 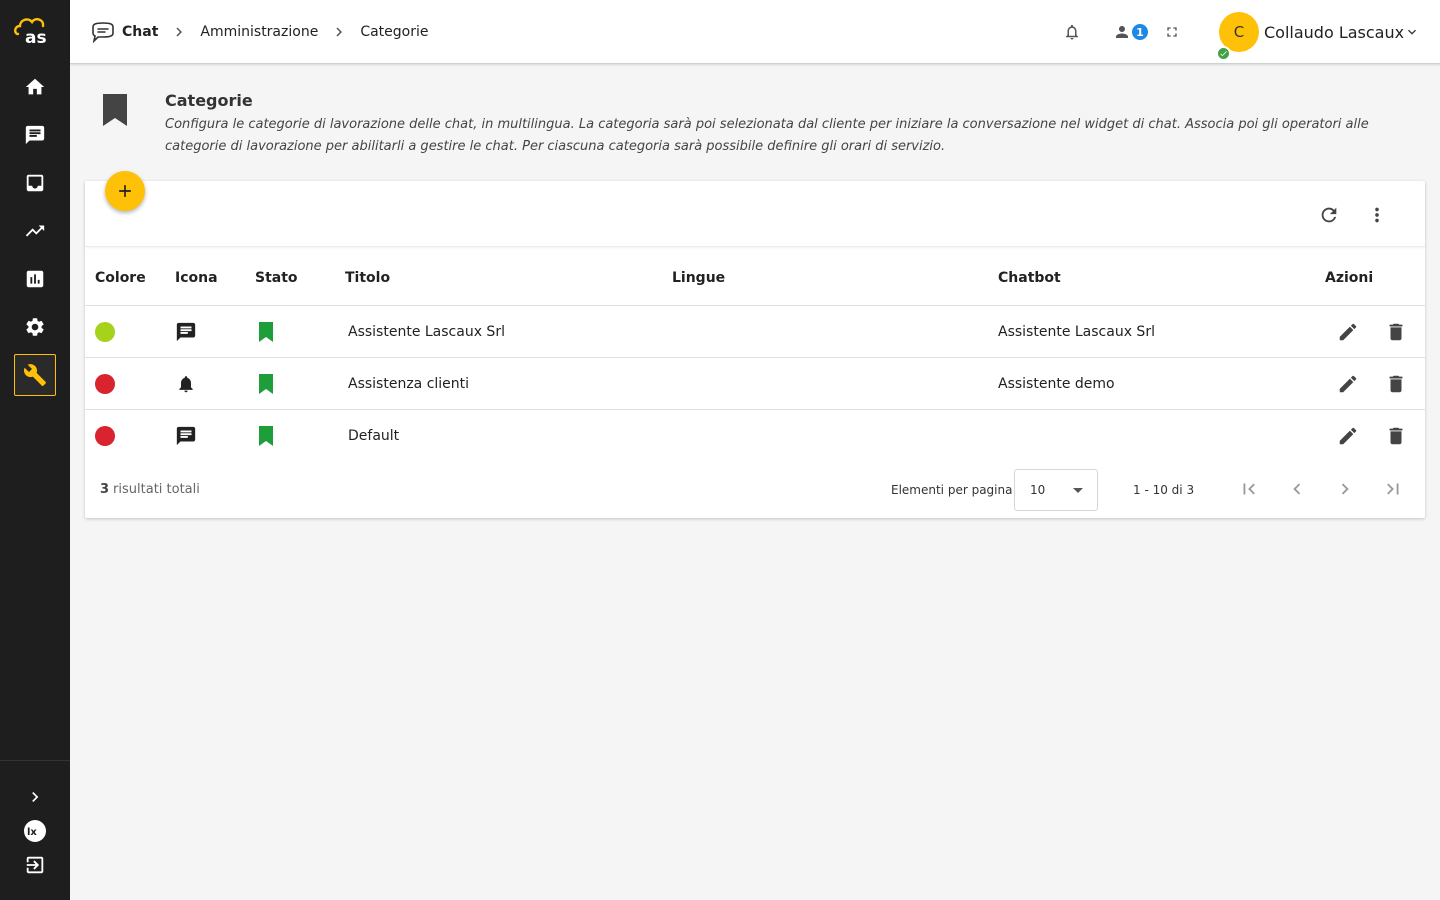 What do you see at coordinates (698, 278) in the screenshot?
I see `column-header-lingue: Lingue` at bounding box center [698, 278].